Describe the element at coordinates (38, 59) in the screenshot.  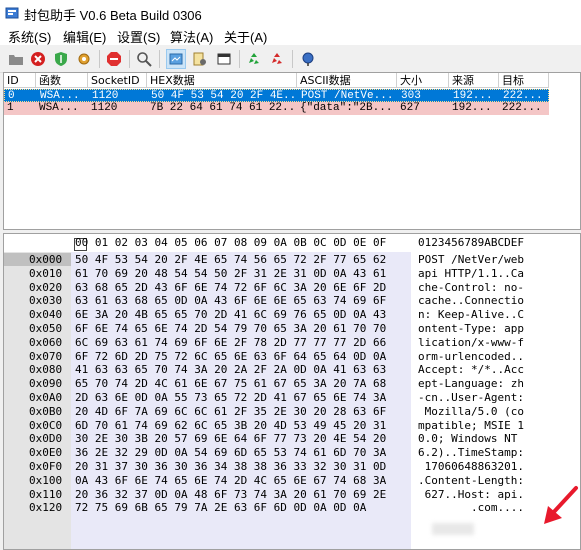
I see `stop-icon` at that location.